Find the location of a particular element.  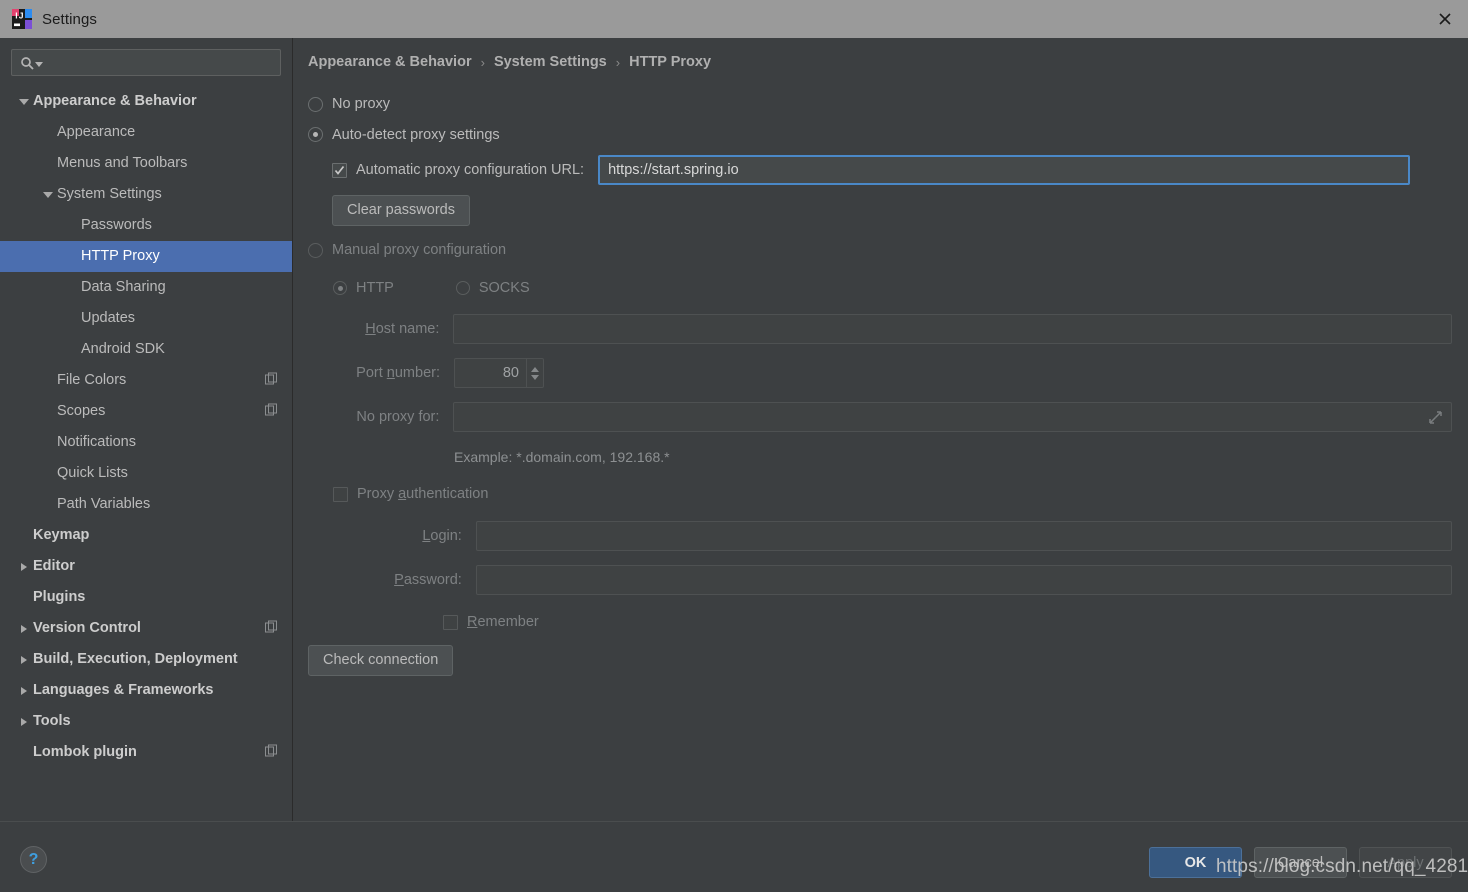

sidebar-item-updates: Updates is located at coordinates (146, 318).